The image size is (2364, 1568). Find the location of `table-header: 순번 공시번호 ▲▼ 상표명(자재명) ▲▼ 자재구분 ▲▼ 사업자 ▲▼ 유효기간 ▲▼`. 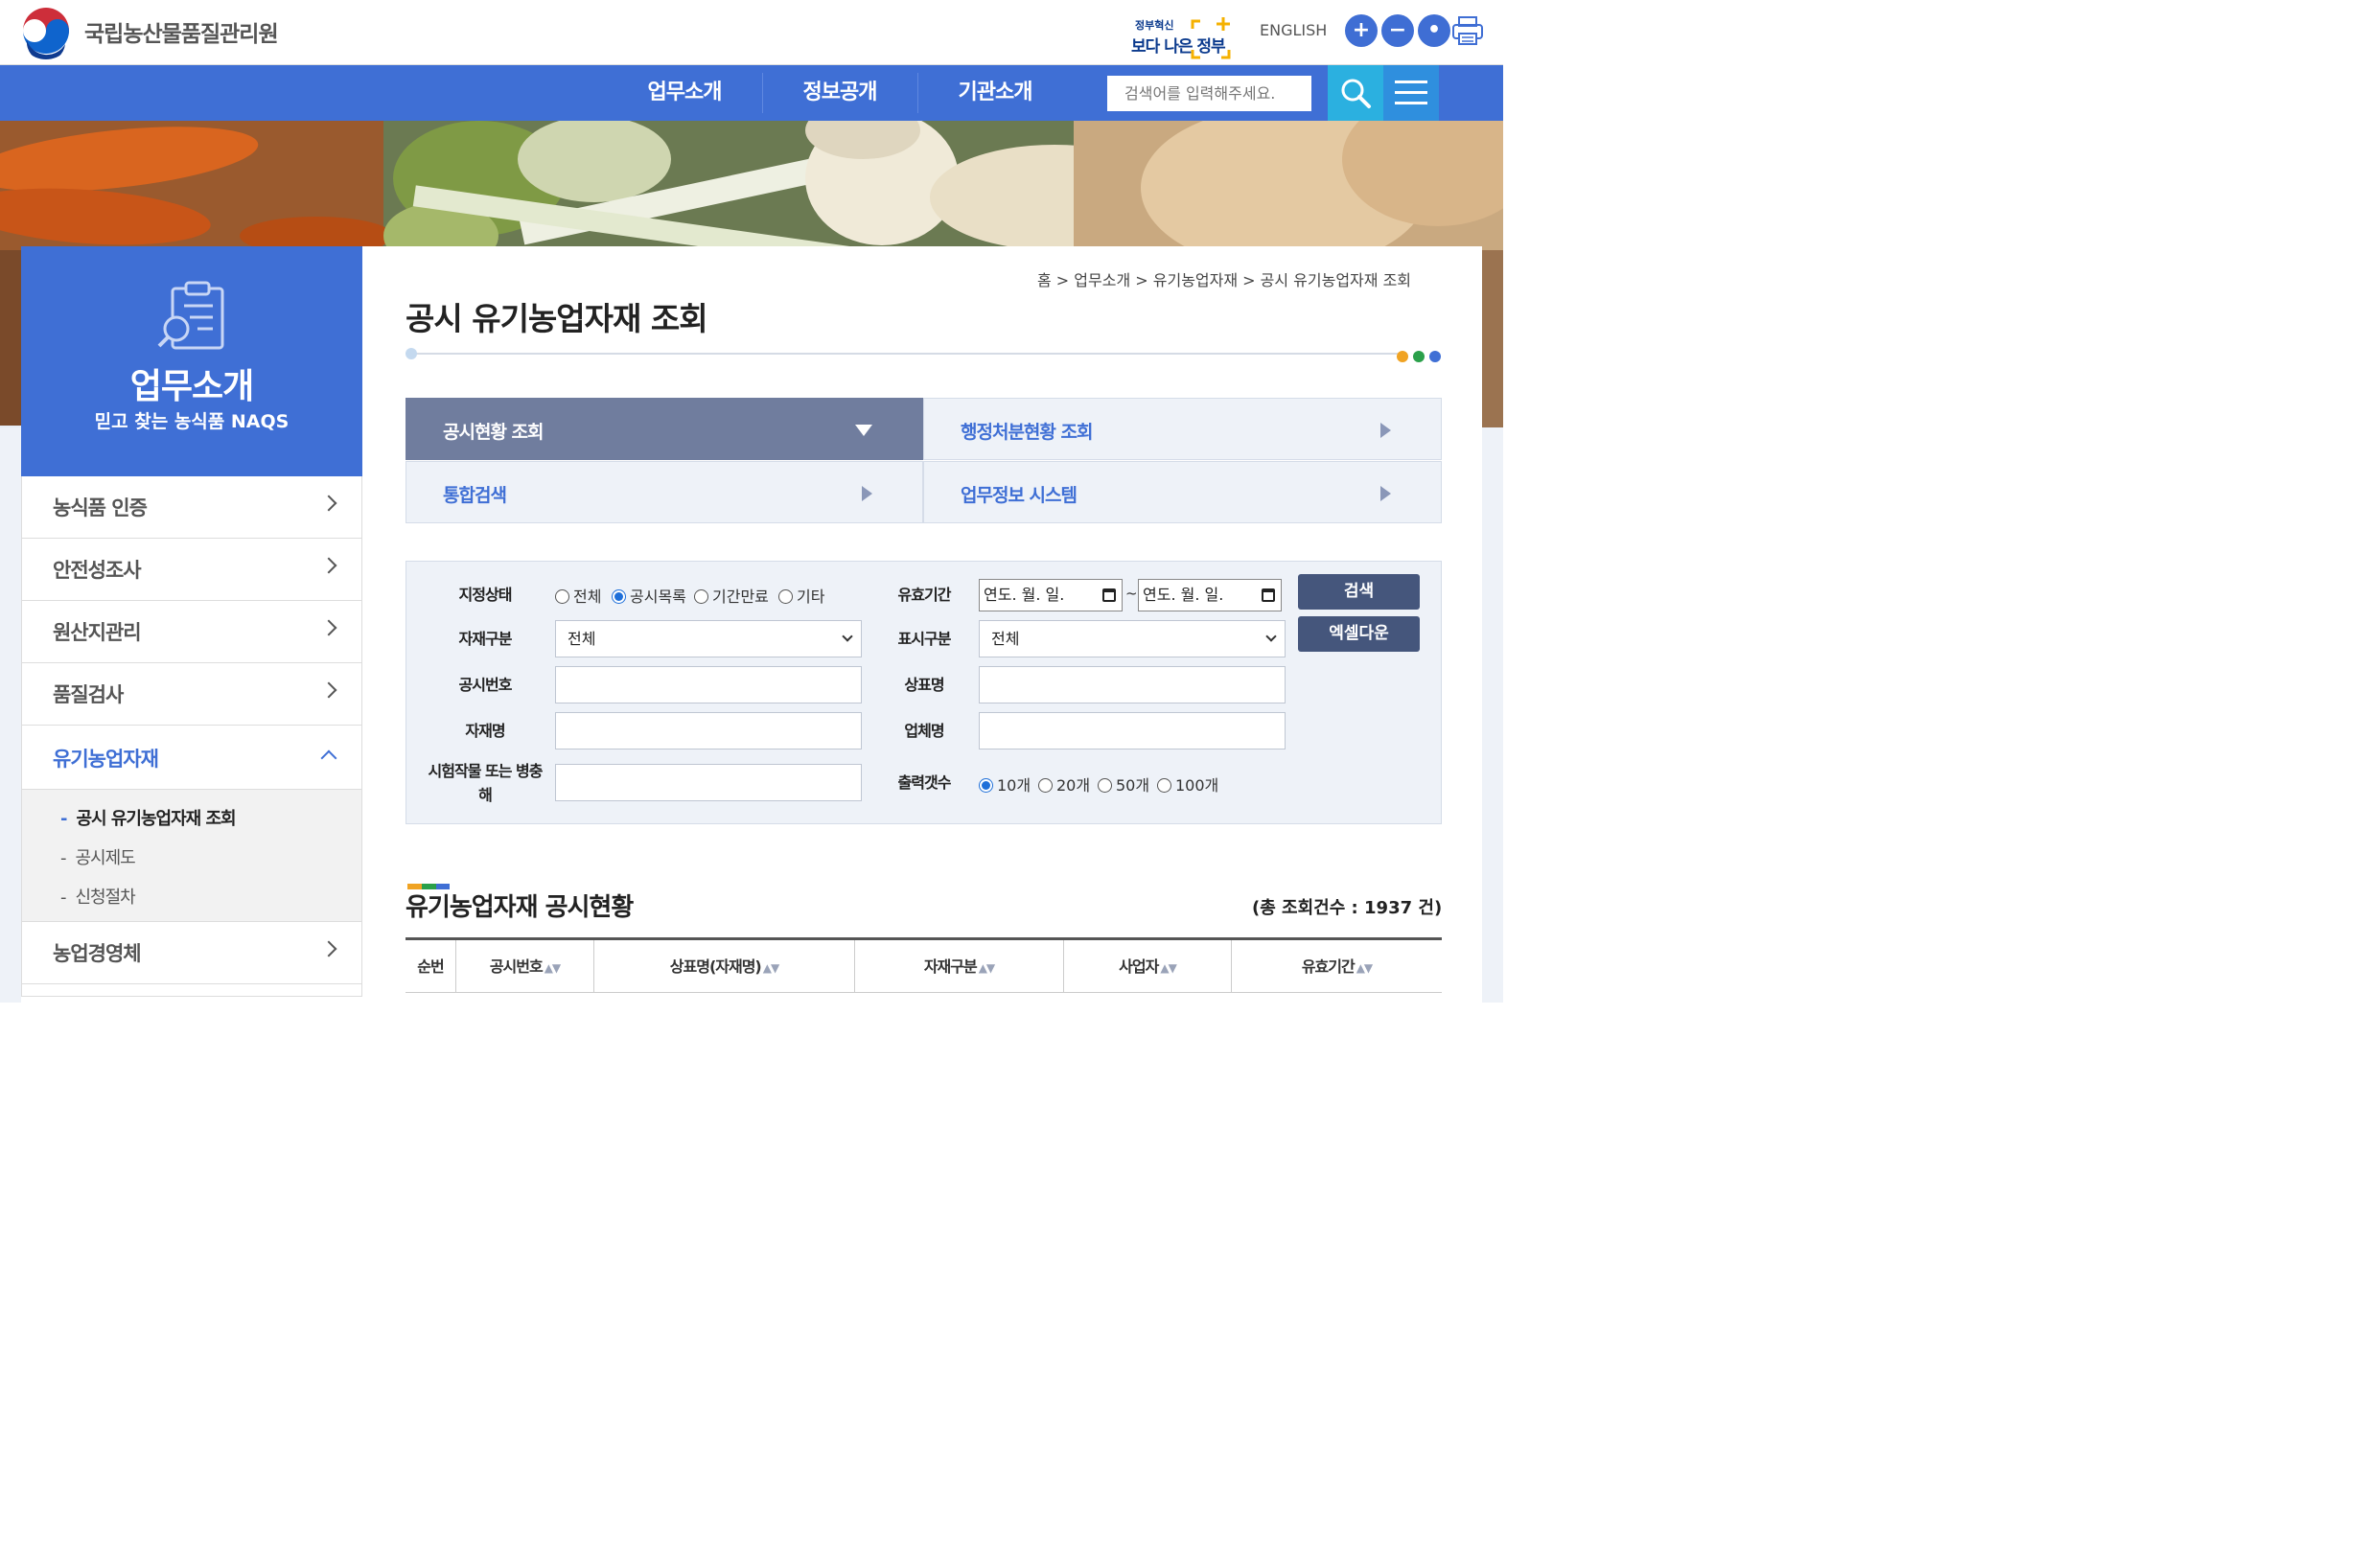

table-header: 순번 공시번호 ▲▼ 상표명(자재명) ▲▼ 자재구분 ▲▼ 사업자 ▲▼ 유효기간 ▲▼ is located at coordinates (924, 965).